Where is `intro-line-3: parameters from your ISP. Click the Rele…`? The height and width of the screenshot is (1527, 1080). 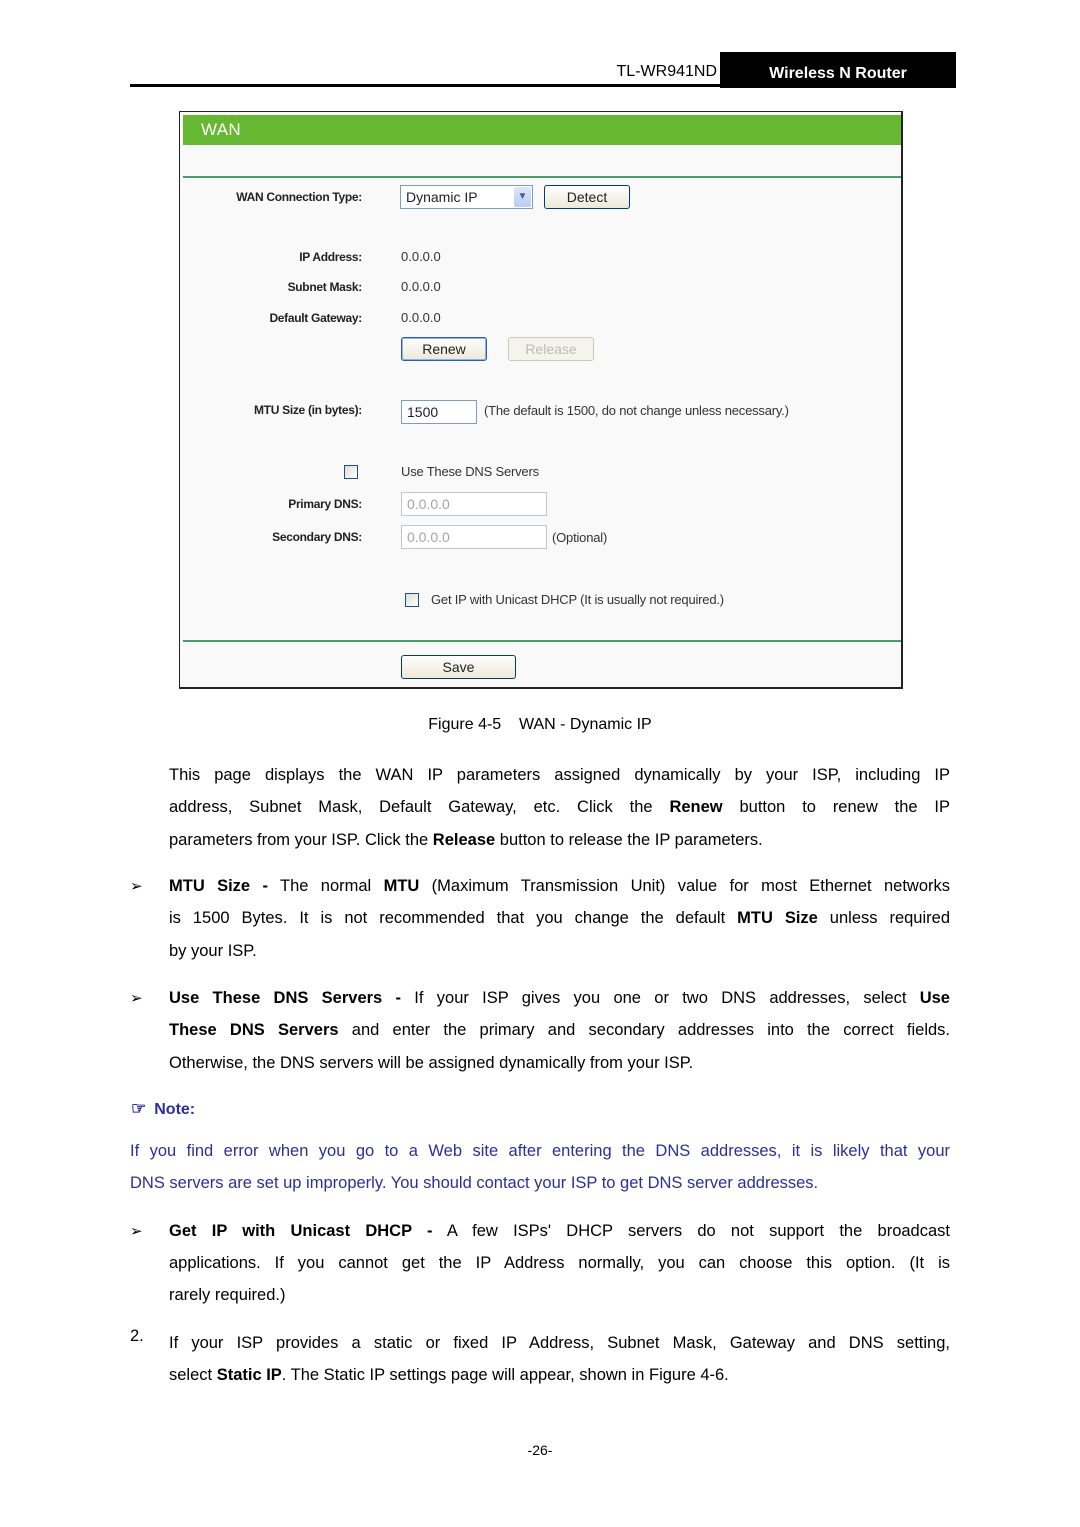 intro-line-3: parameters from your ISP. Click the Rele… is located at coordinates (559, 840).